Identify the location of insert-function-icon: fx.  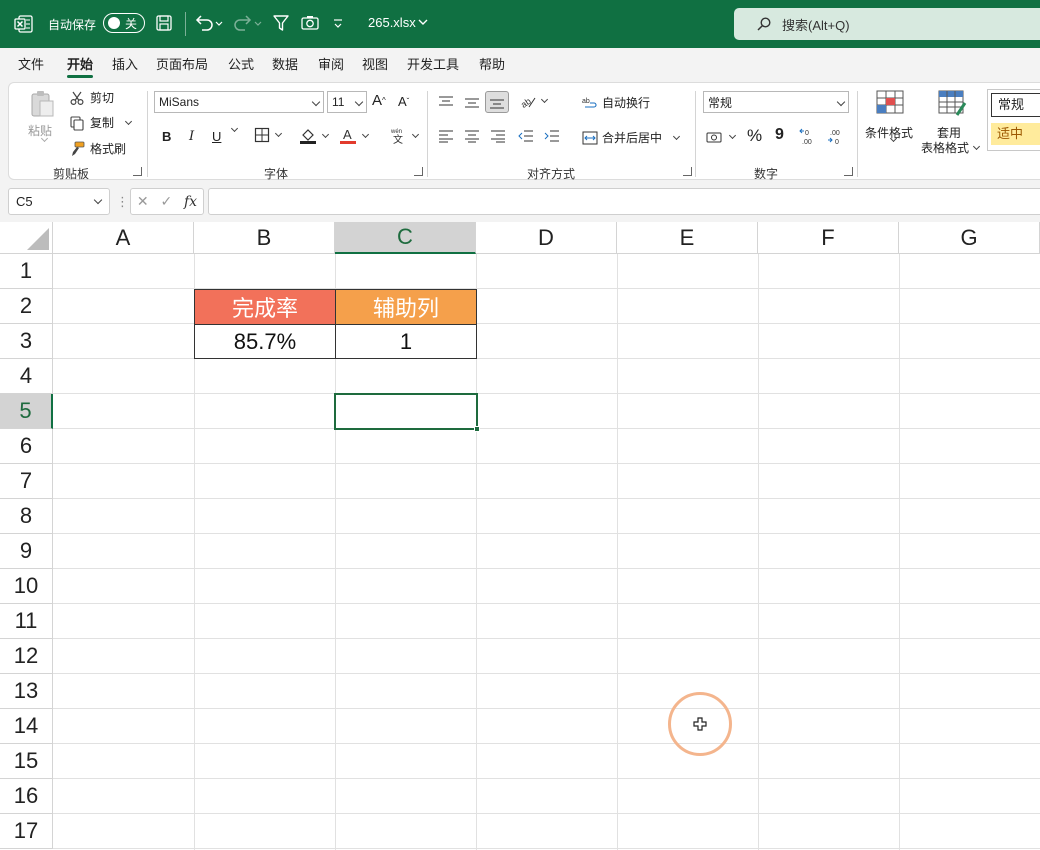
(190, 202).